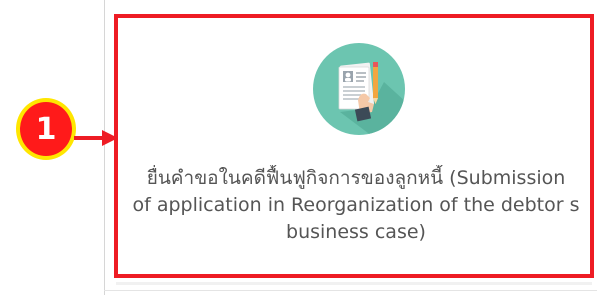 This screenshot has height=295, width=597. What do you see at coordinates (354, 283) in the screenshot?
I see `card-shadow` at bounding box center [354, 283].